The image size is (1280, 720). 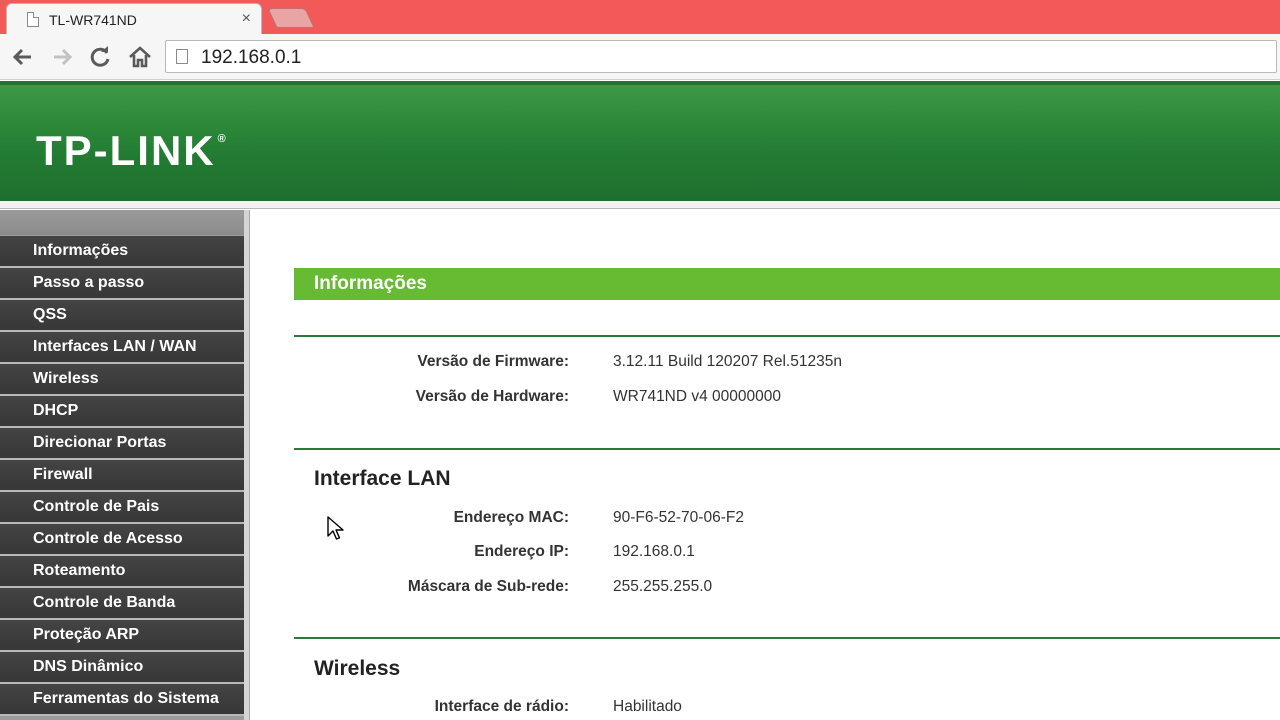 I want to click on mac-label: Endereço MAC:, so click(x=511, y=517).